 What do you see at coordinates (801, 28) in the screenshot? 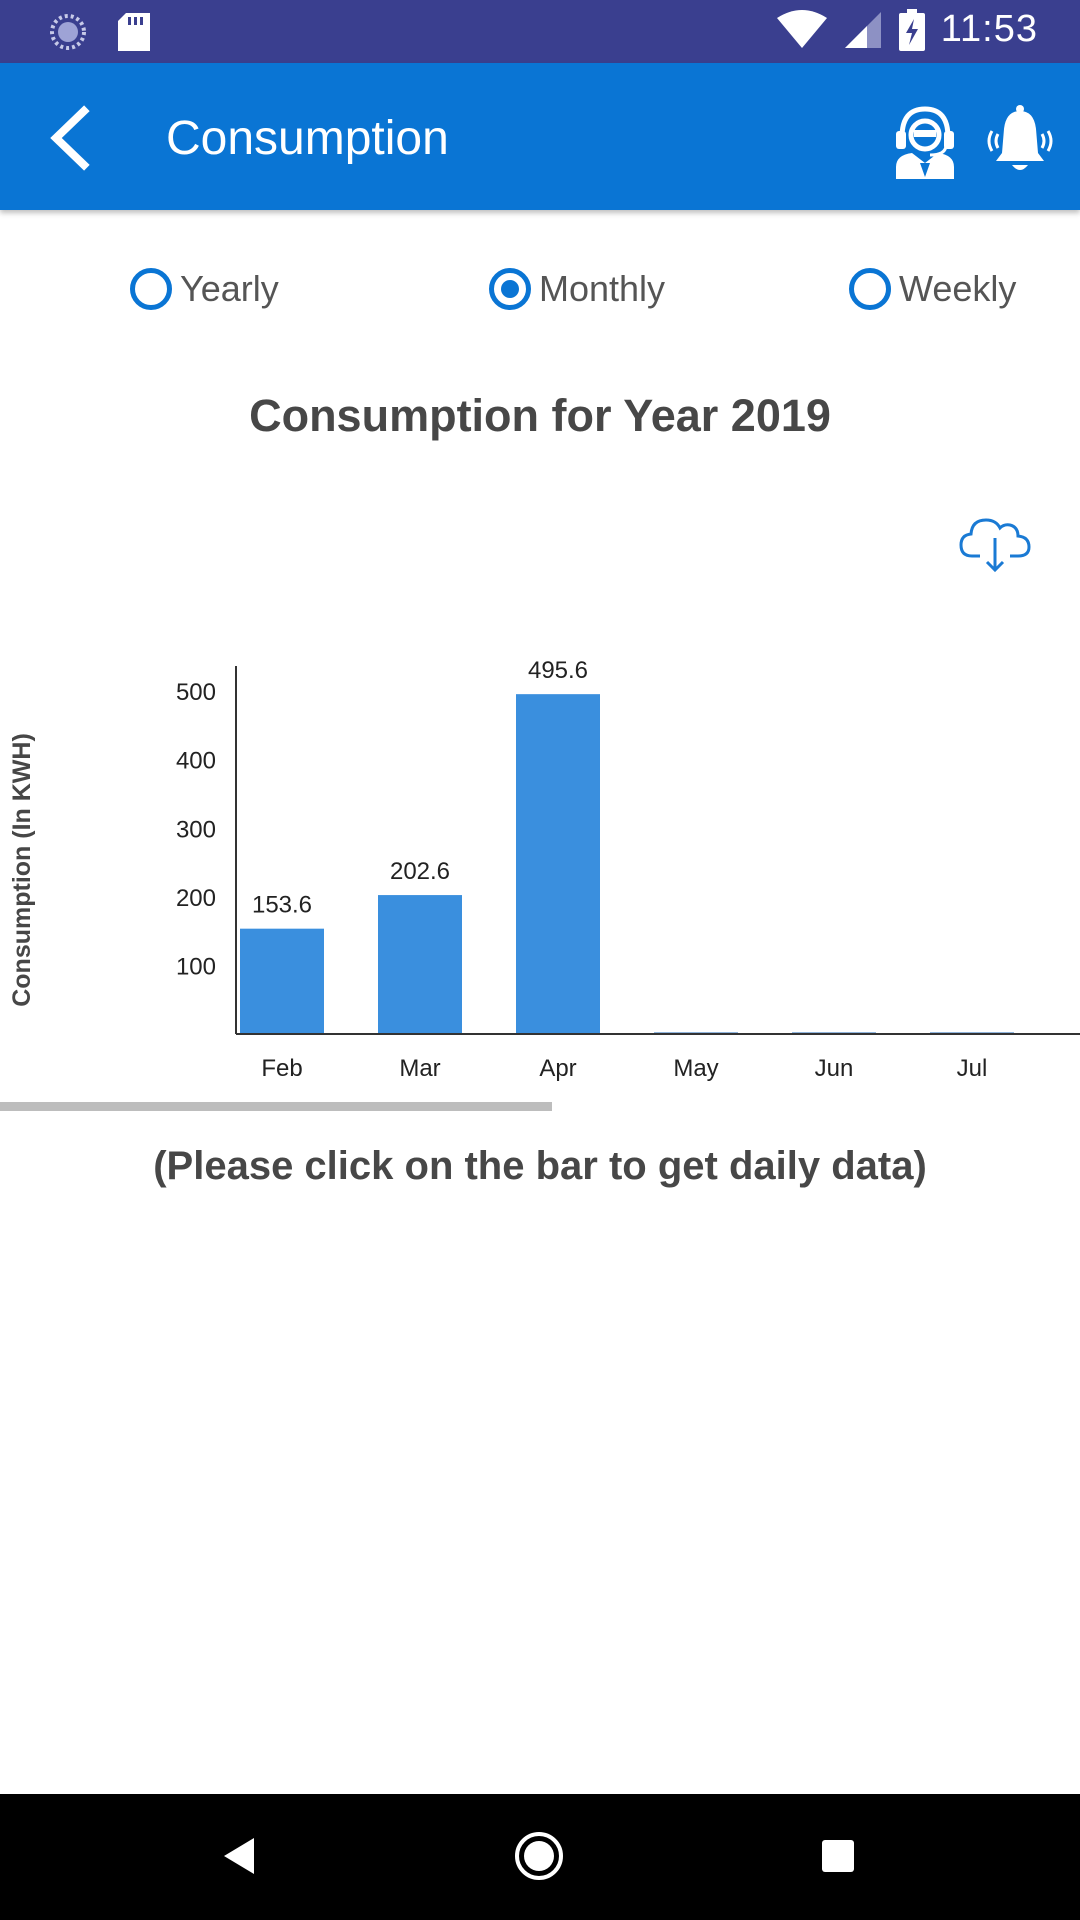
I see `wifi-icon` at bounding box center [801, 28].